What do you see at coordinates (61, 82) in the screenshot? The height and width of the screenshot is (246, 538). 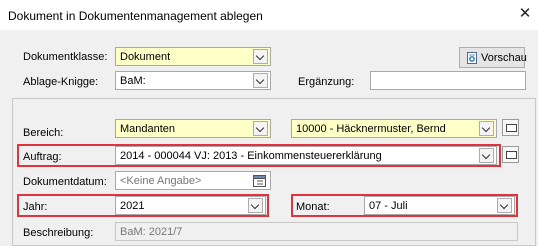 I see `ablage-knigge-label: Ablage-Knigge:` at bounding box center [61, 82].